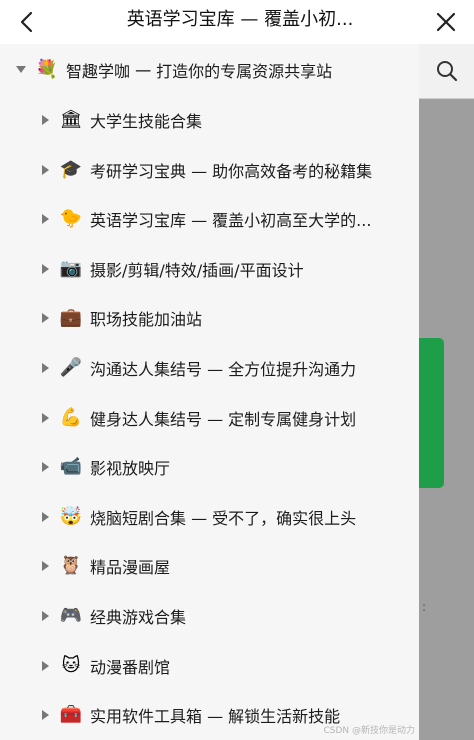 The height and width of the screenshot is (740, 474). Describe the element at coordinates (209, 616) in the screenshot. I see `tree-item: 🎮 经典游戏合集` at that location.